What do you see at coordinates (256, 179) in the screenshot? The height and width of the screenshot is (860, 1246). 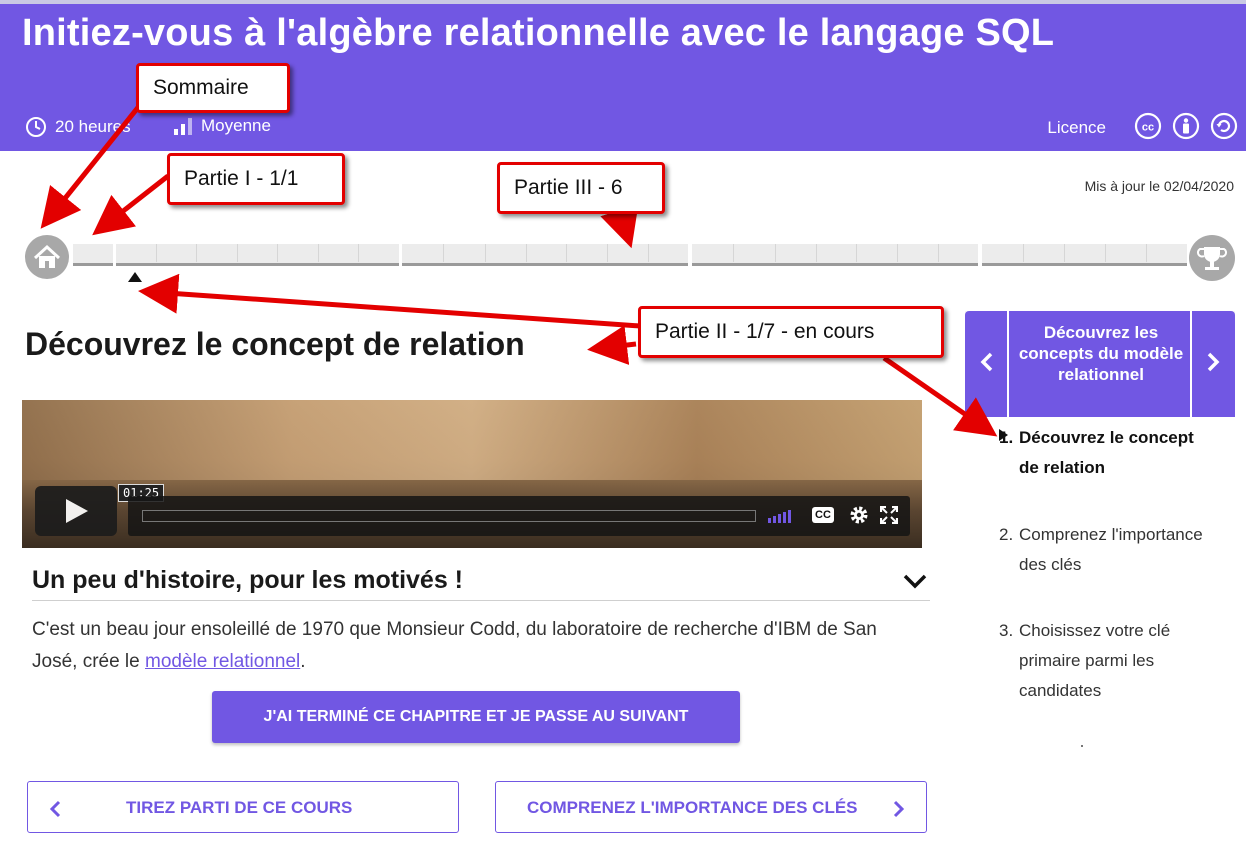 I see `callout-partie1: Partie I - 1/1` at bounding box center [256, 179].